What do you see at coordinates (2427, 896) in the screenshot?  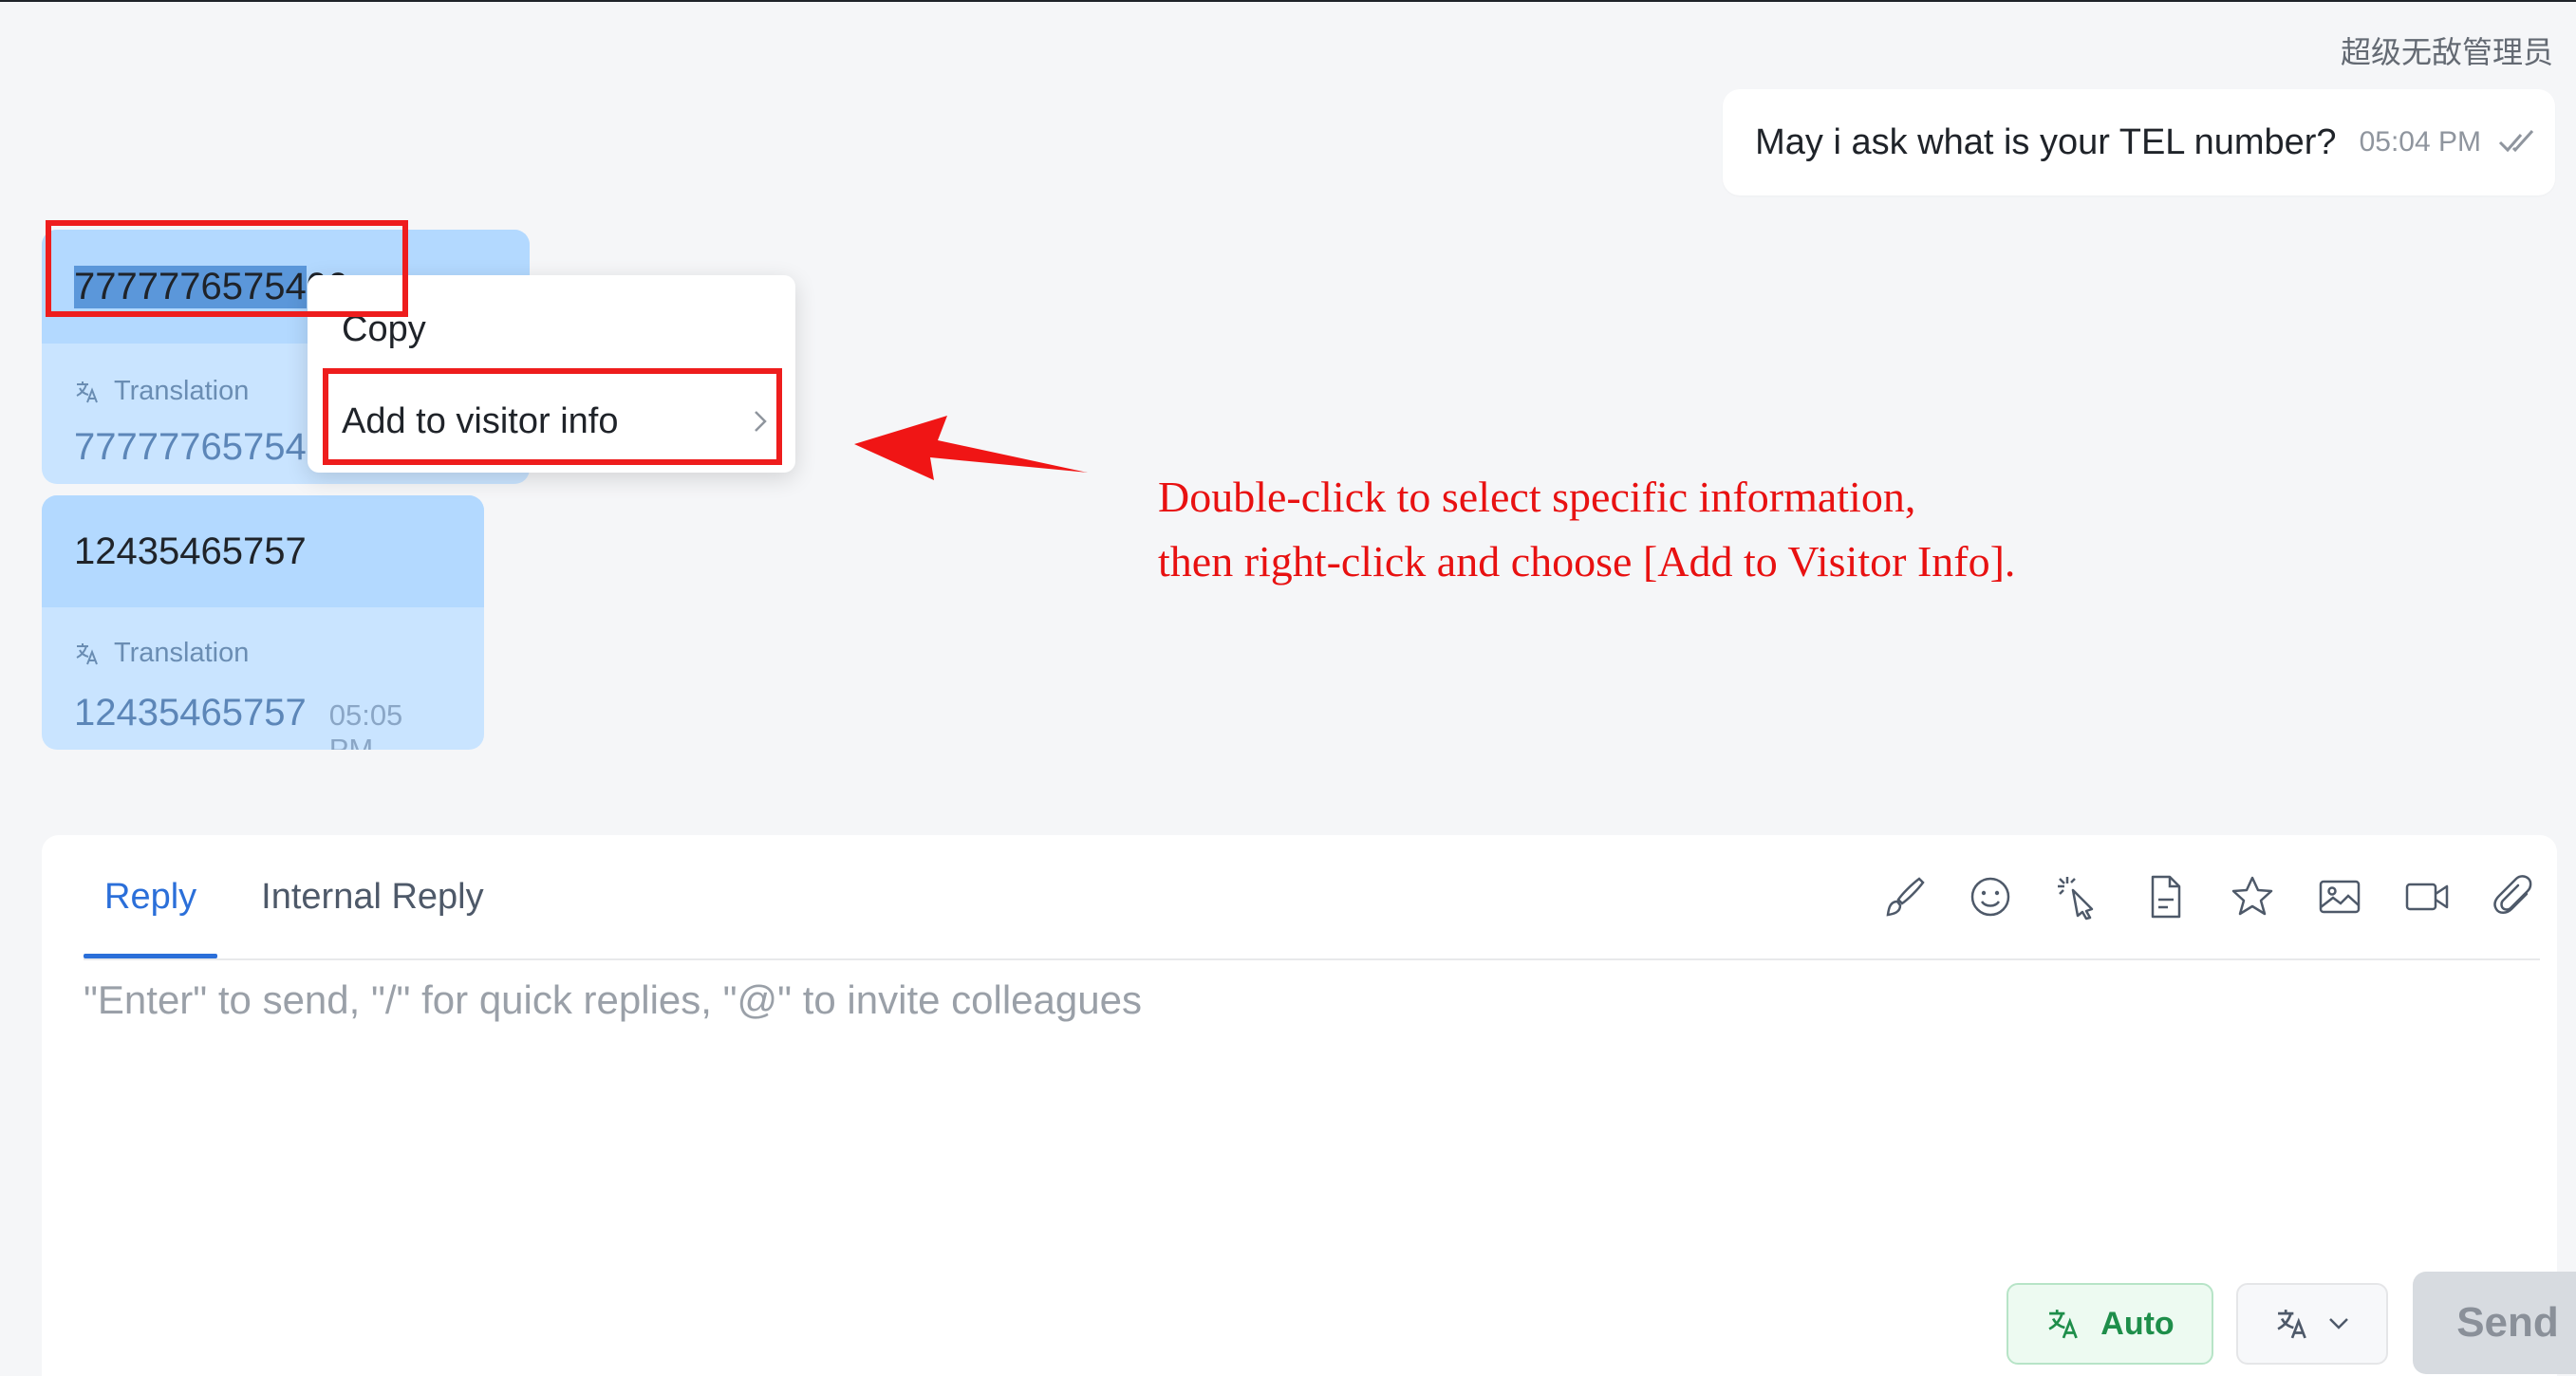 I see `video-icon` at bounding box center [2427, 896].